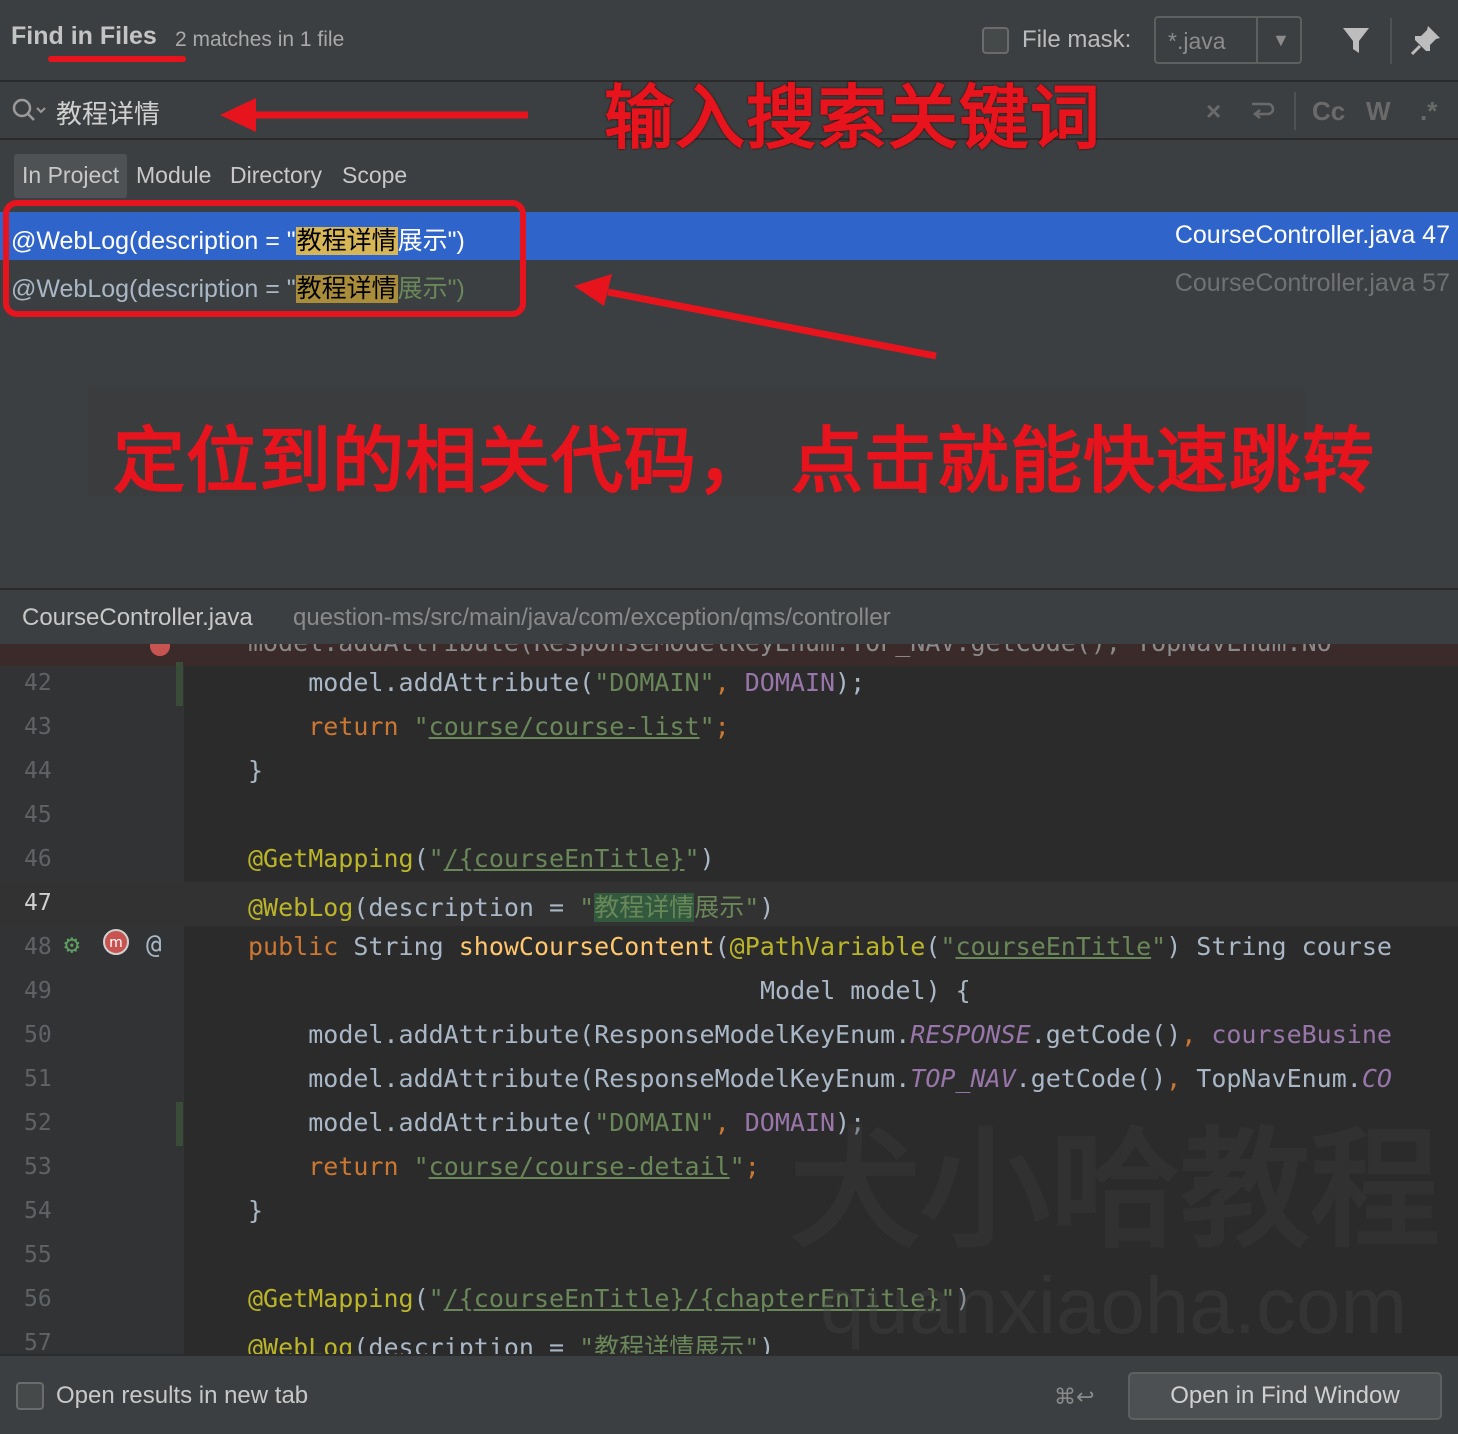  Describe the element at coordinates (38, 771) in the screenshot. I see `line-number: 44` at that location.